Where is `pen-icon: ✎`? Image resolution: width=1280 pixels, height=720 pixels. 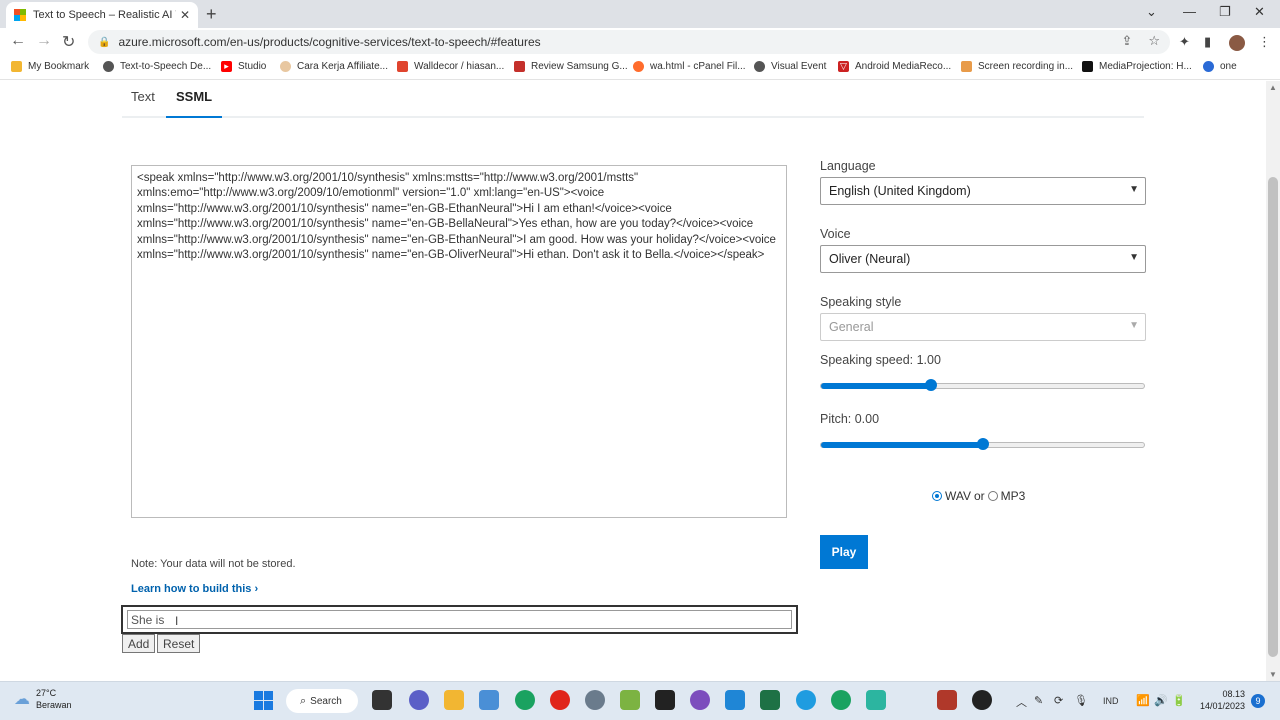
pen-icon: ✎ is located at coordinates (1038, 700).